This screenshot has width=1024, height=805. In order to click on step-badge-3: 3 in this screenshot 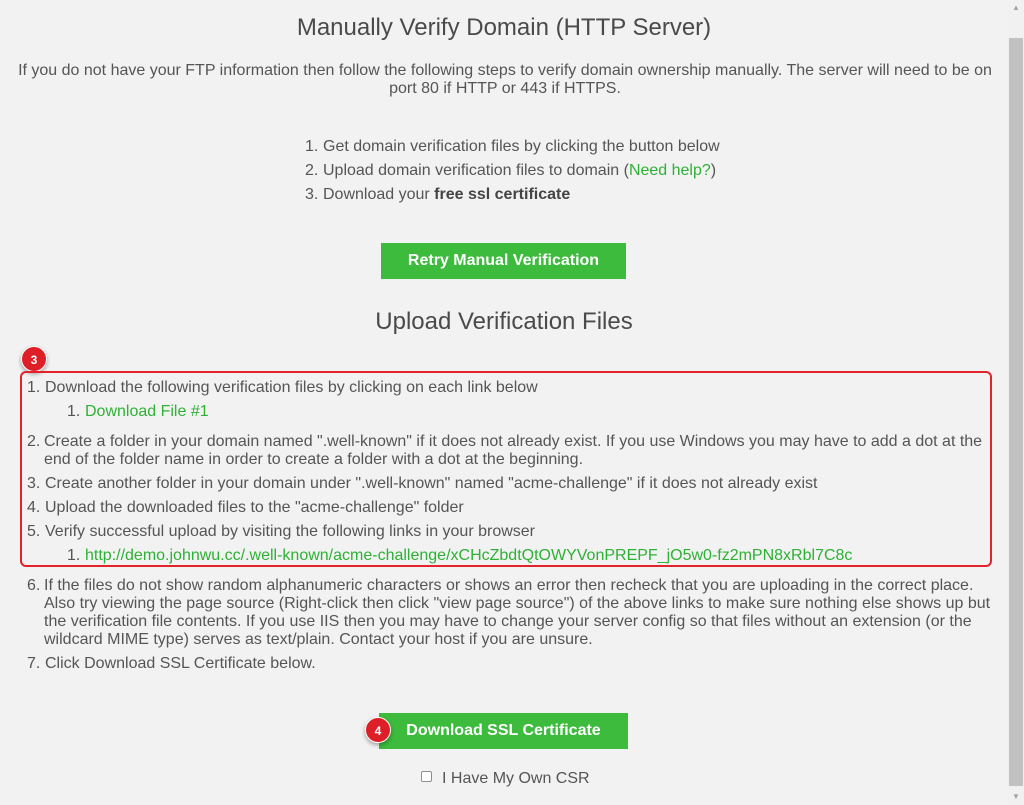, I will do `click(34, 359)`.